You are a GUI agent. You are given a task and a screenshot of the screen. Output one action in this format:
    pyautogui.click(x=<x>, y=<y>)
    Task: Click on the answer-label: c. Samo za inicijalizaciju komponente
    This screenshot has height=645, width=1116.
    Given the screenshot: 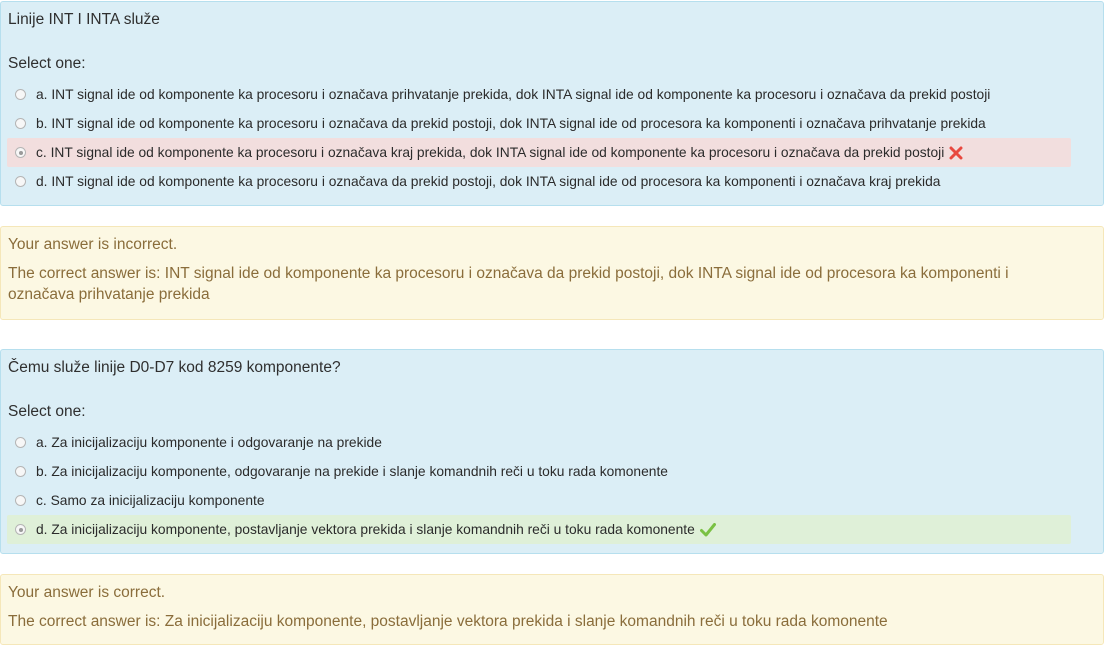 What is the action you would take?
    pyautogui.click(x=150, y=500)
    